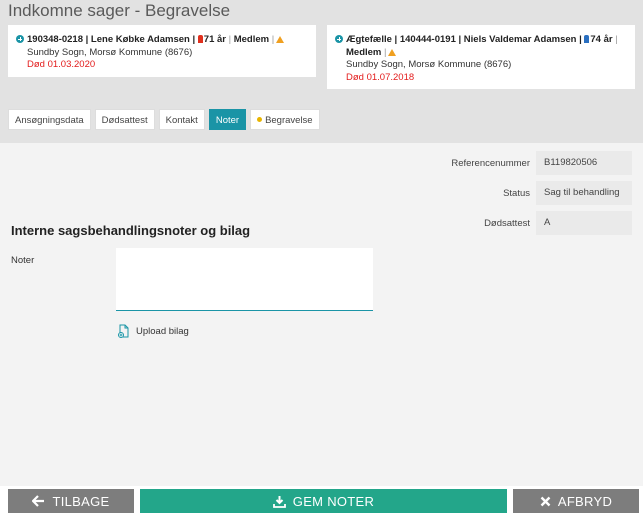  Describe the element at coordinates (123, 331) in the screenshot. I see `upload-file-icon` at that location.